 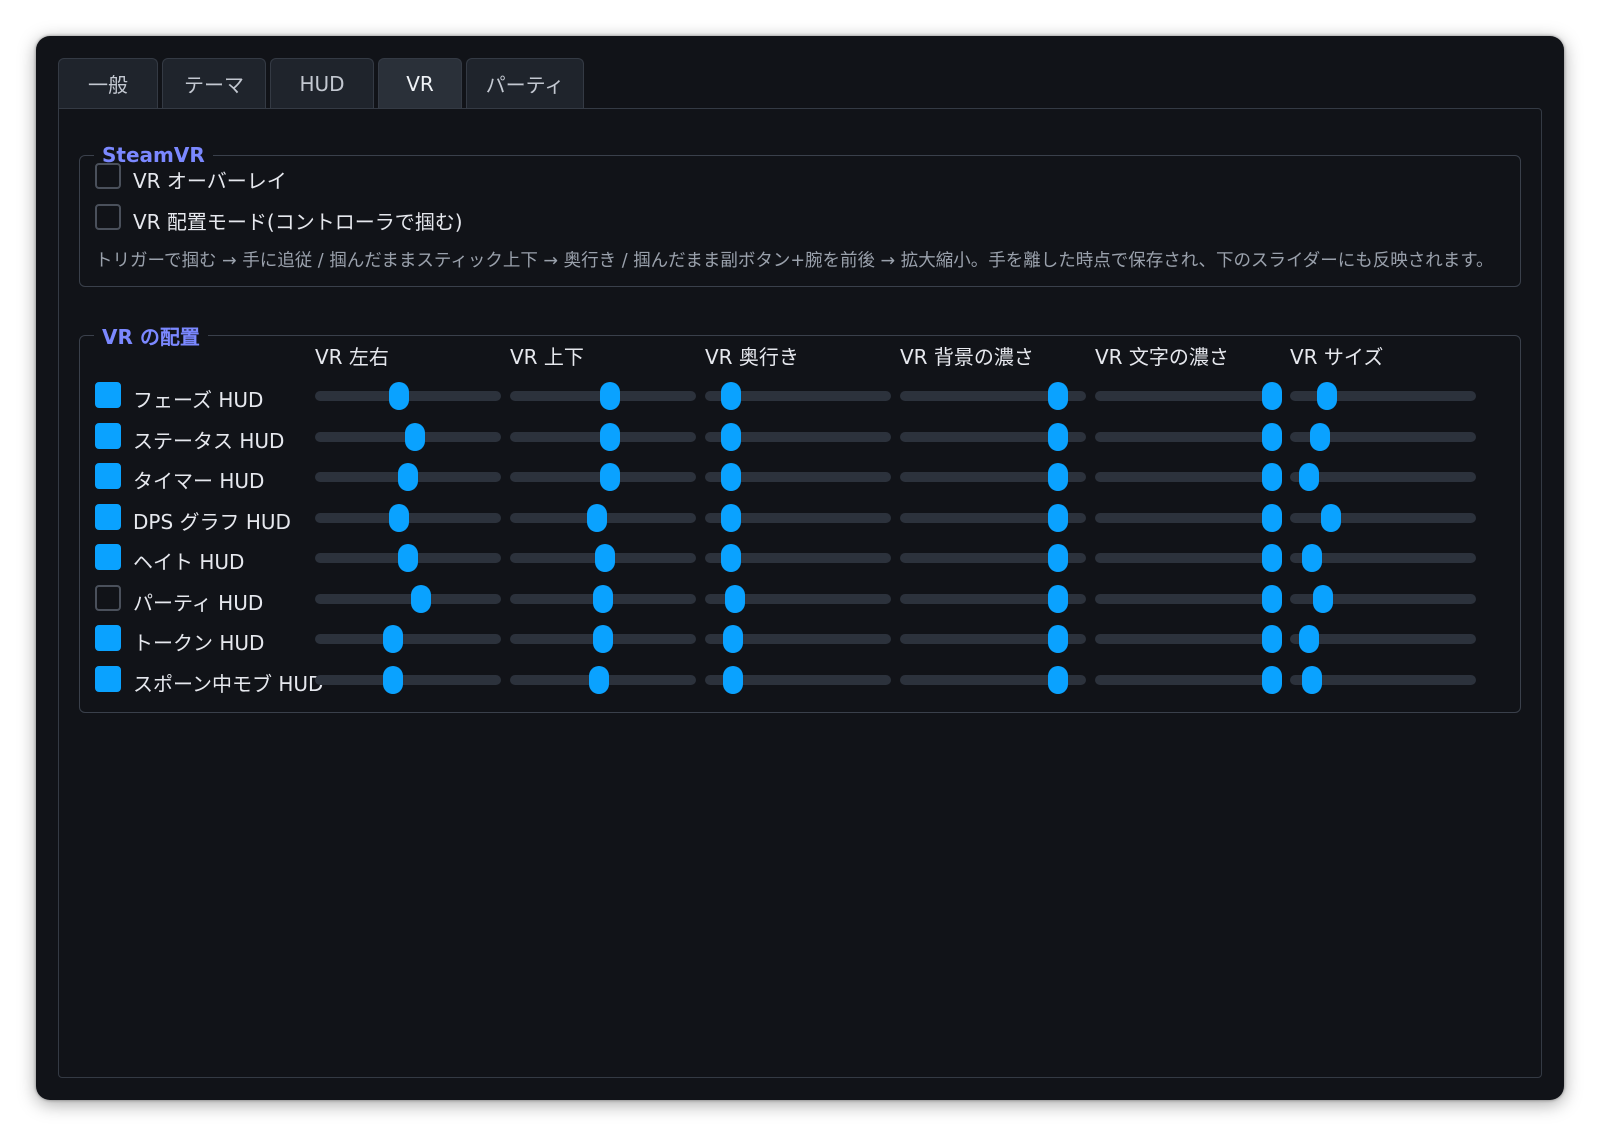 What do you see at coordinates (108, 83) in the screenshot?
I see `tab-general: 一般` at bounding box center [108, 83].